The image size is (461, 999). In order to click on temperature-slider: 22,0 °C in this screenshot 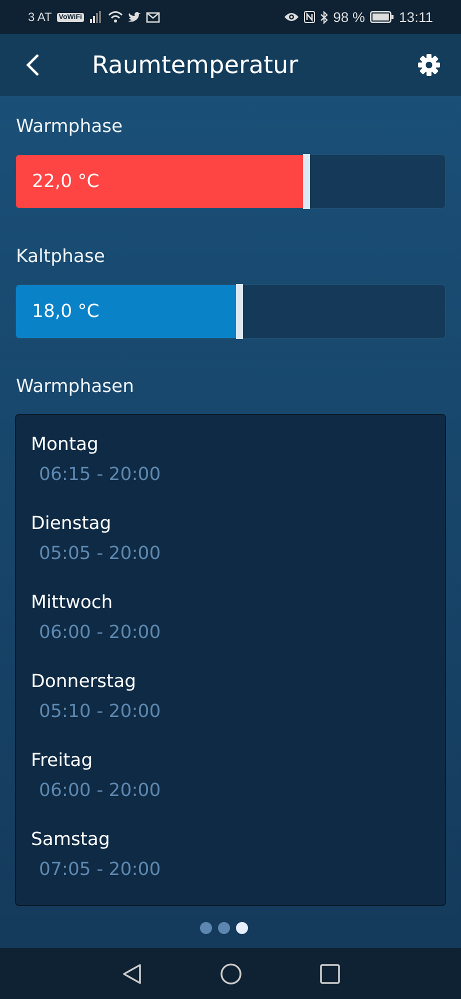, I will do `click(230, 181)`.